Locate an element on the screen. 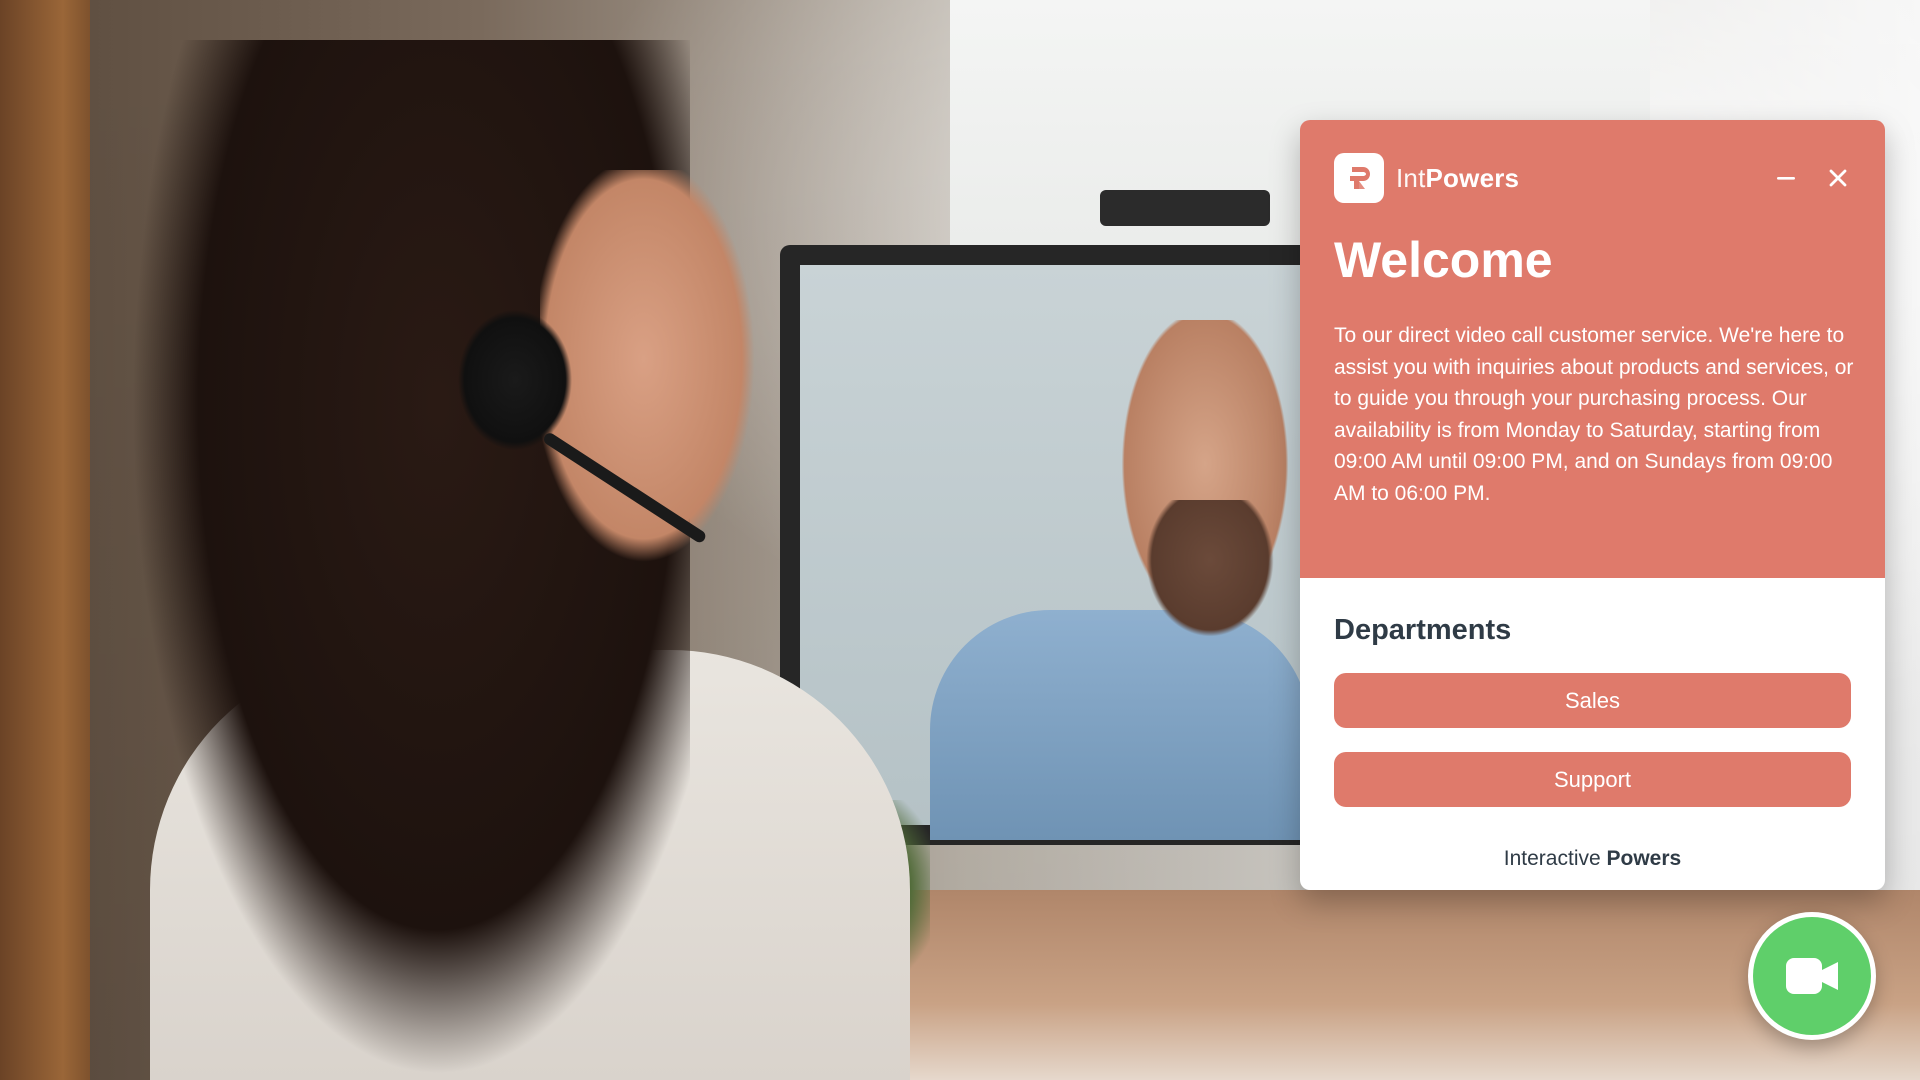 This screenshot has width=1920, height=1080. background-webcam is located at coordinates (1185, 208).